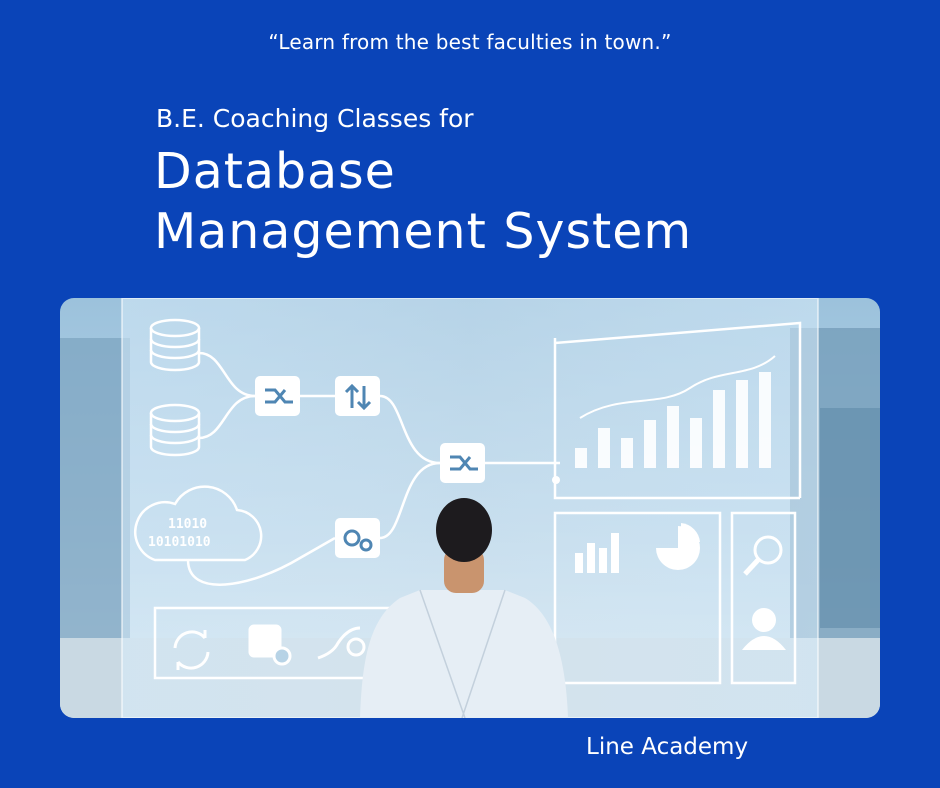 This screenshot has height=788, width=940. I want to click on tagline: “Learn from the best faculties in town.”, so click(470, 42).